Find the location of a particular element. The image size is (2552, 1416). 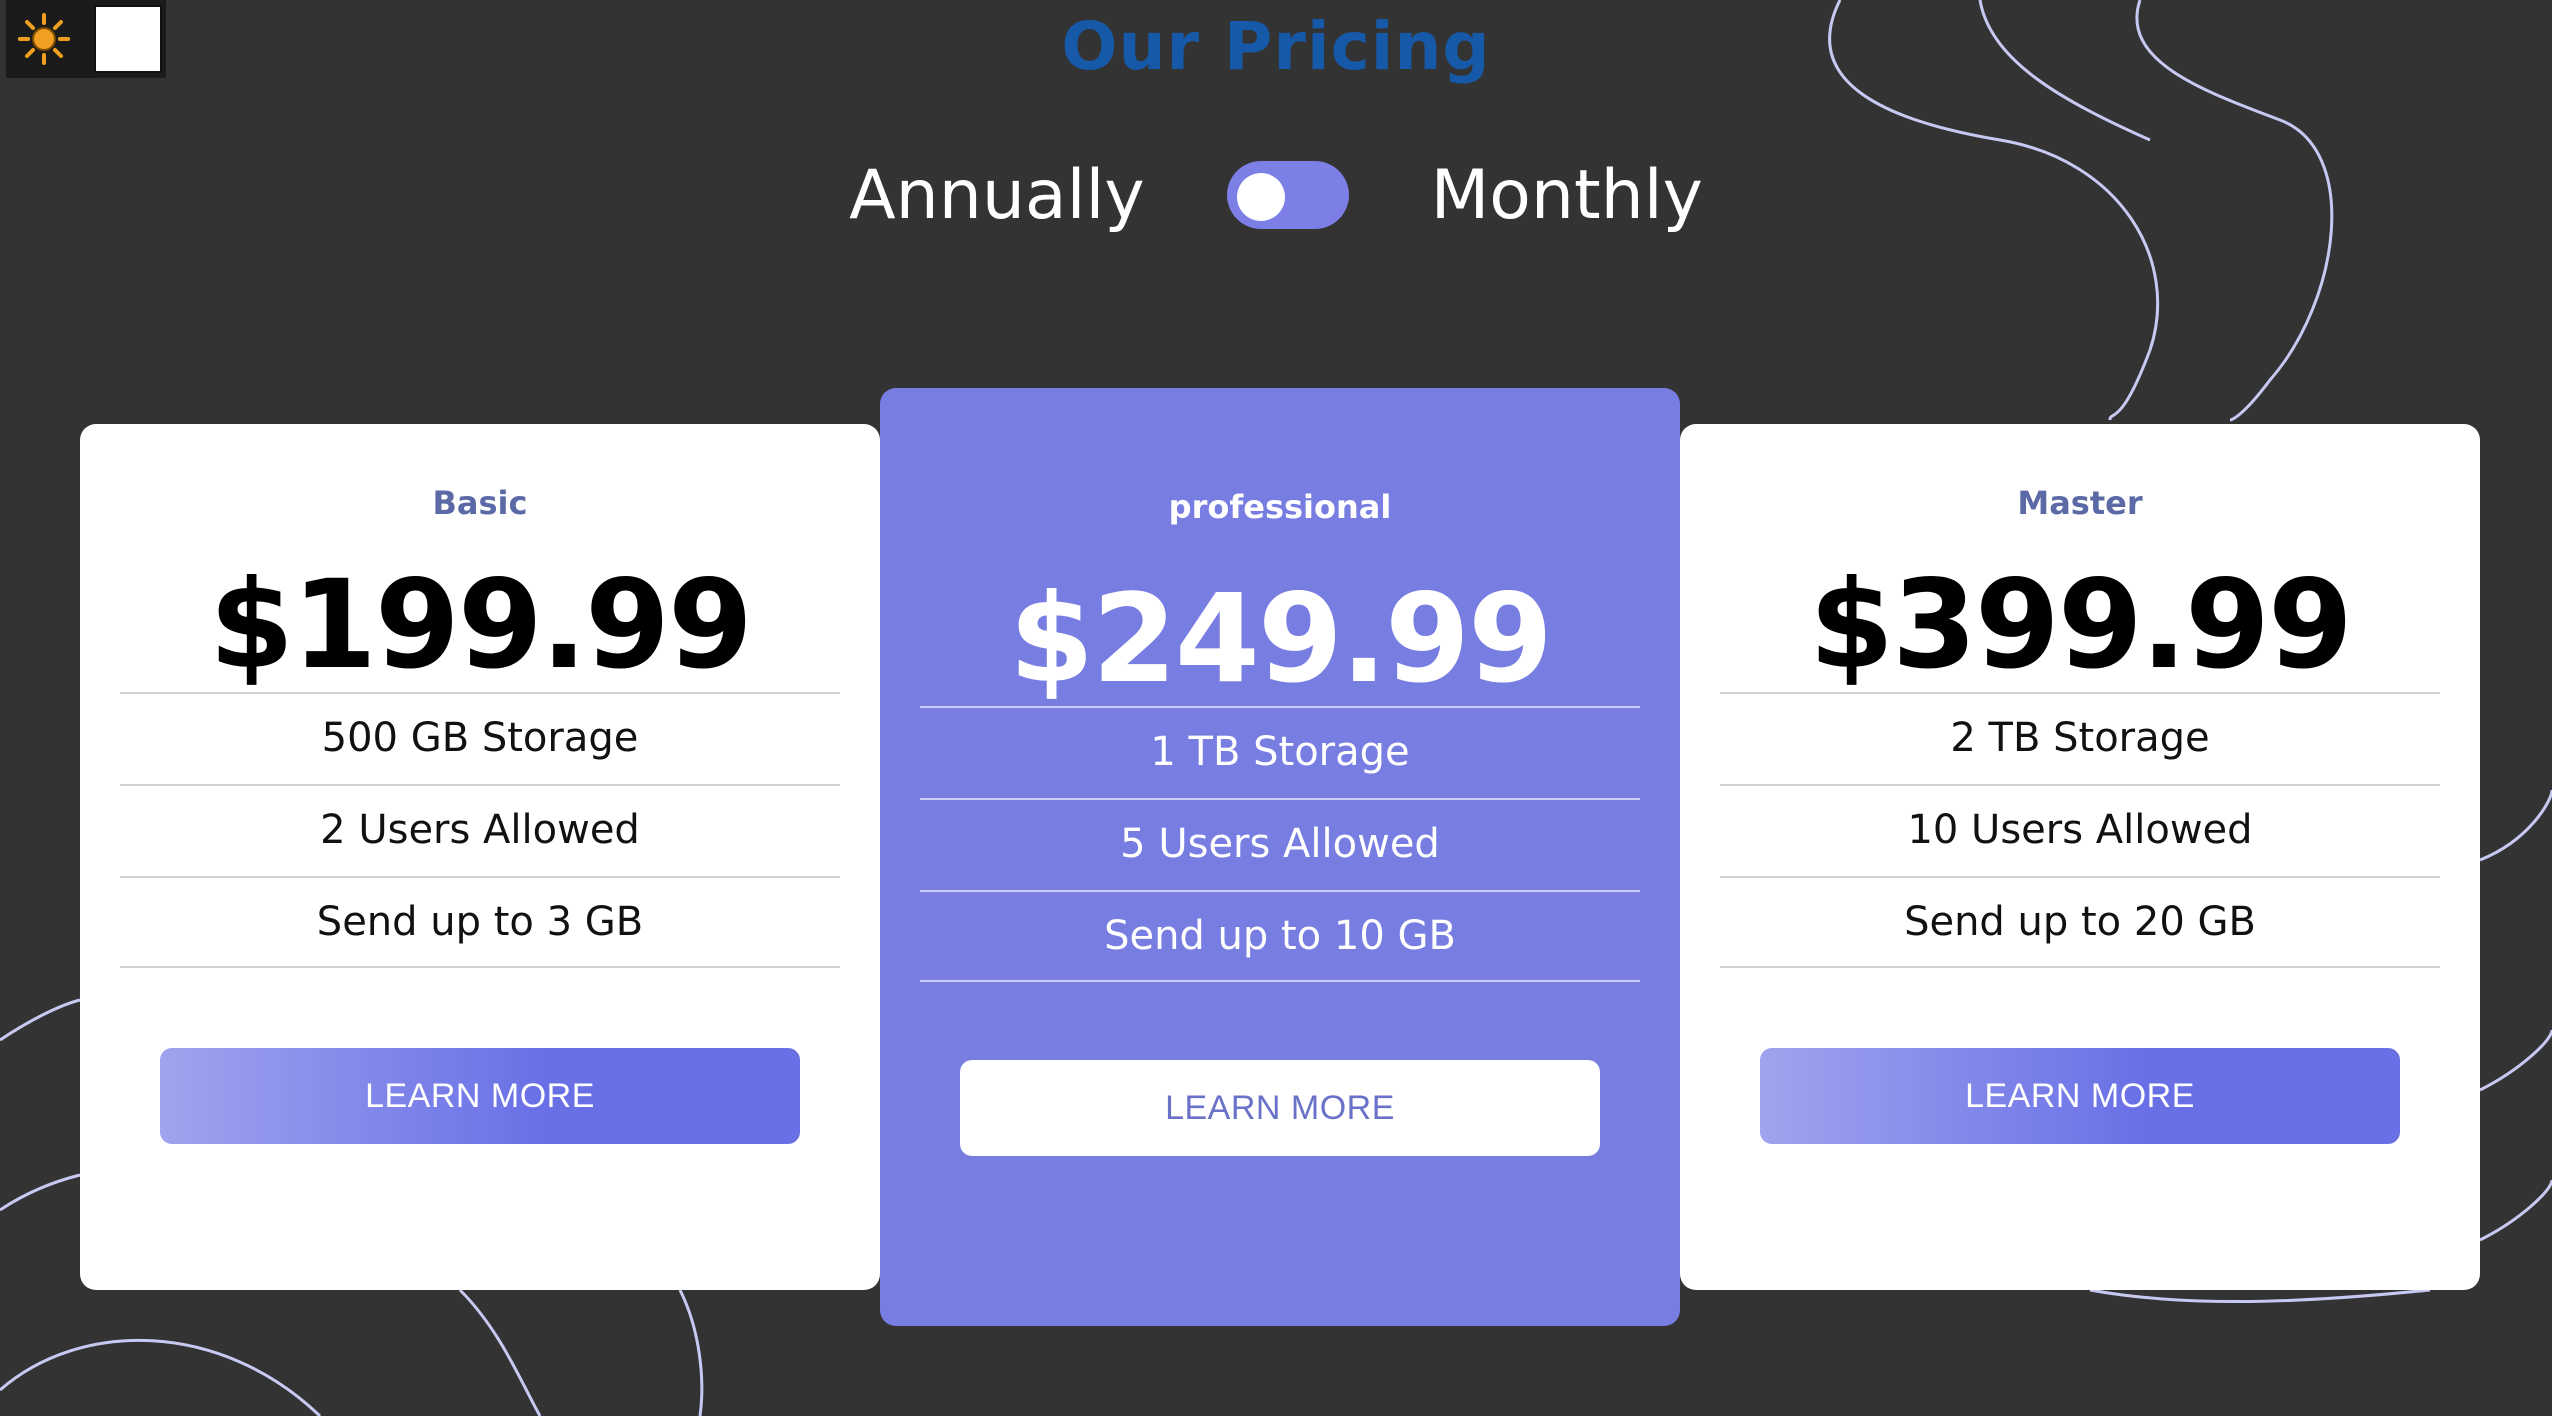

feature-storage: 500 GB Storage is located at coordinates (480, 738).